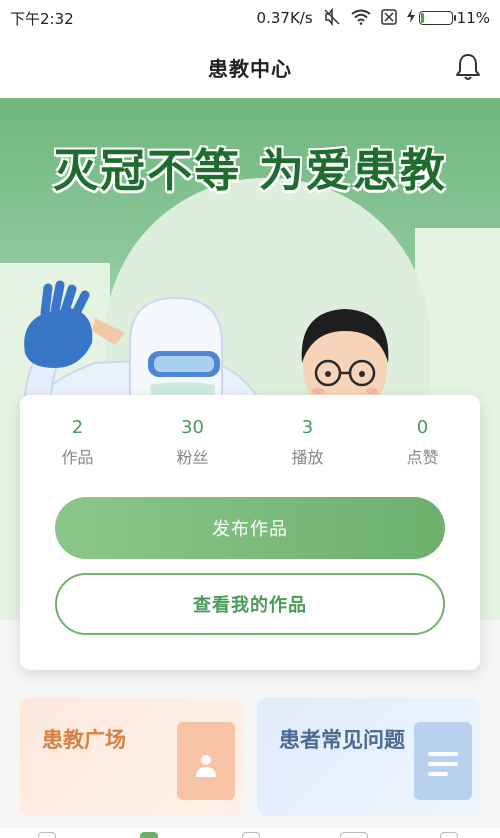 This screenshot has height=838, width=500. I want to click on tile-label: 患教广场, so click(84, 740).